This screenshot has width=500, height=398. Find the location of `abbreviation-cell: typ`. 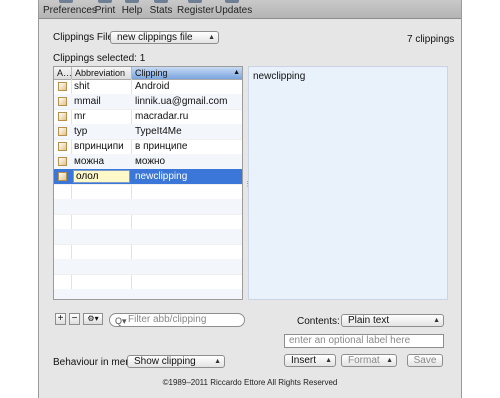

abbreviation-cell: typ is located at coordinates (81, 131).